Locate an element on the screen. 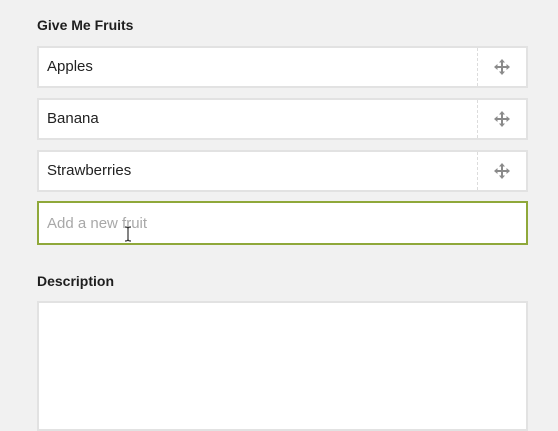  fruits-field-label: Give Me Fruits is located at coordinates (85, 25).